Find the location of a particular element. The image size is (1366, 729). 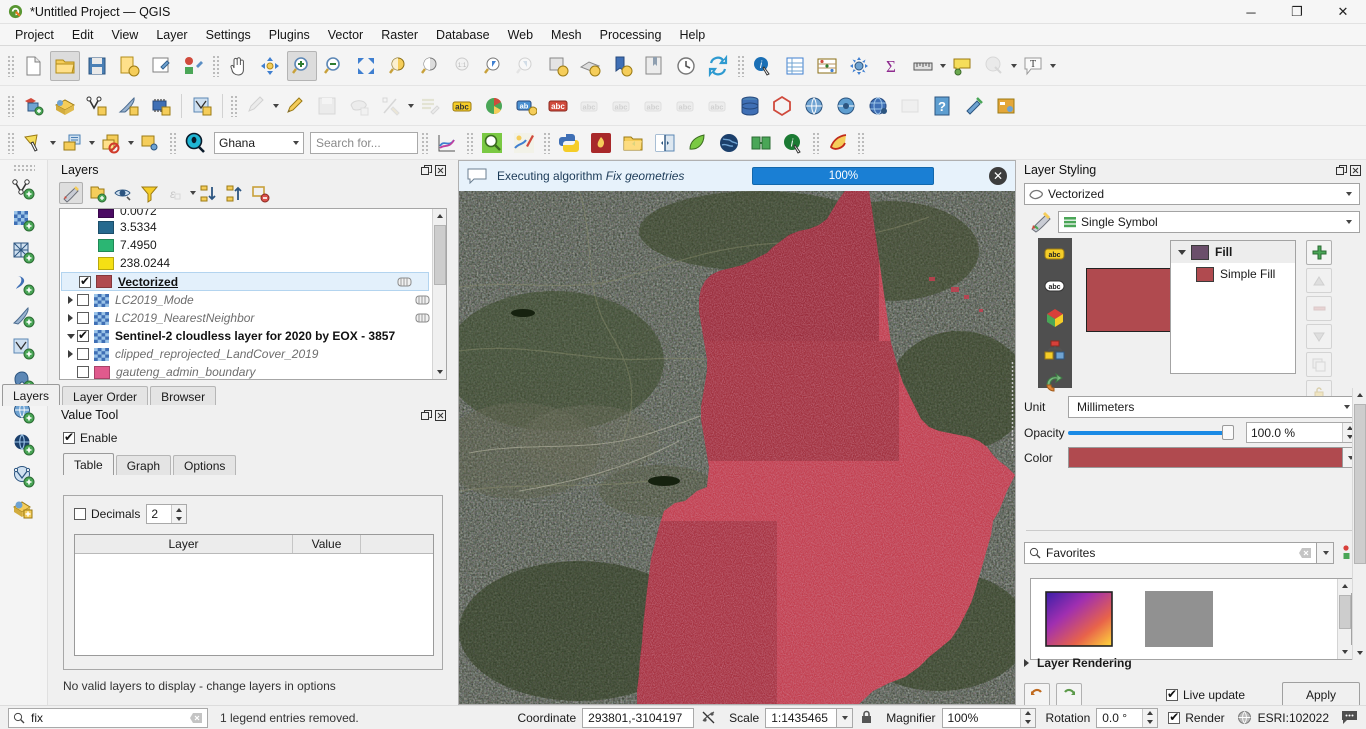

tab-browser: Browser is located at coordinates (183, 396).